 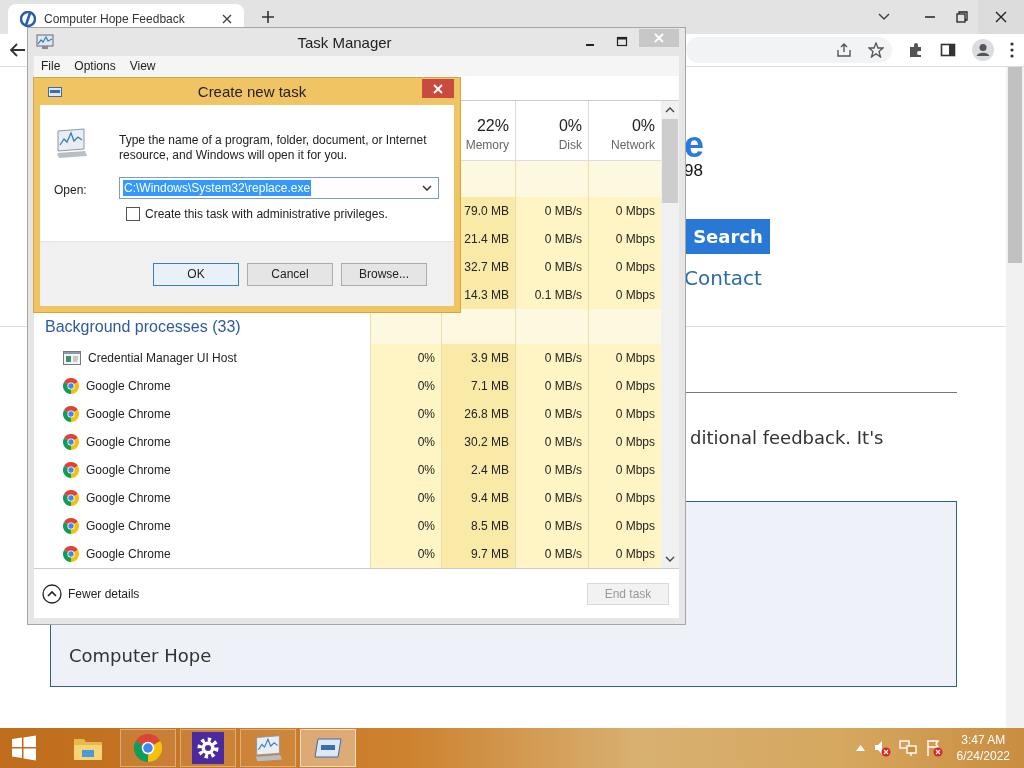 I want to click on dropdown-caret-icon, so click(x=427, y=188).